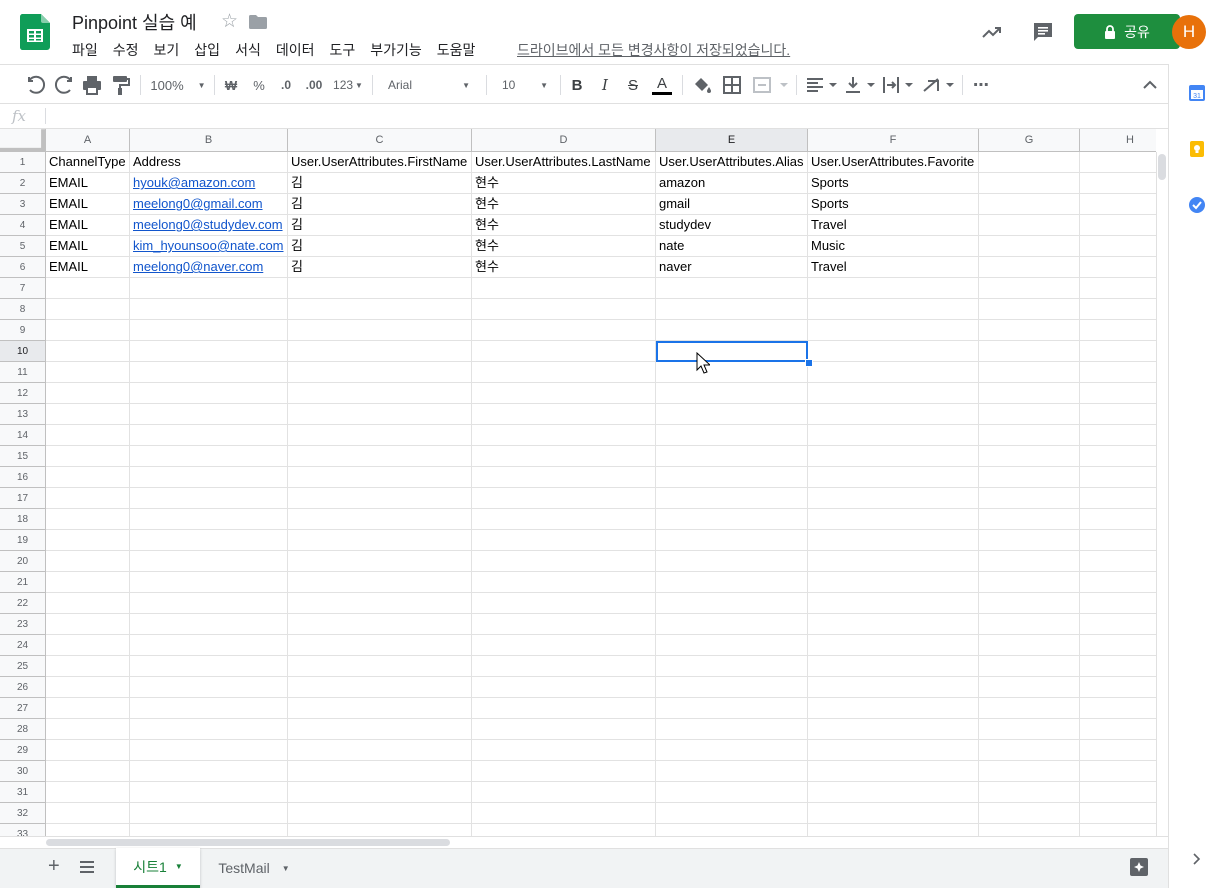 This screenshot has height=888, width=1224. Describe the element at coordinates (893, 351) in the screenshot. I see `cell-f10` at that location.